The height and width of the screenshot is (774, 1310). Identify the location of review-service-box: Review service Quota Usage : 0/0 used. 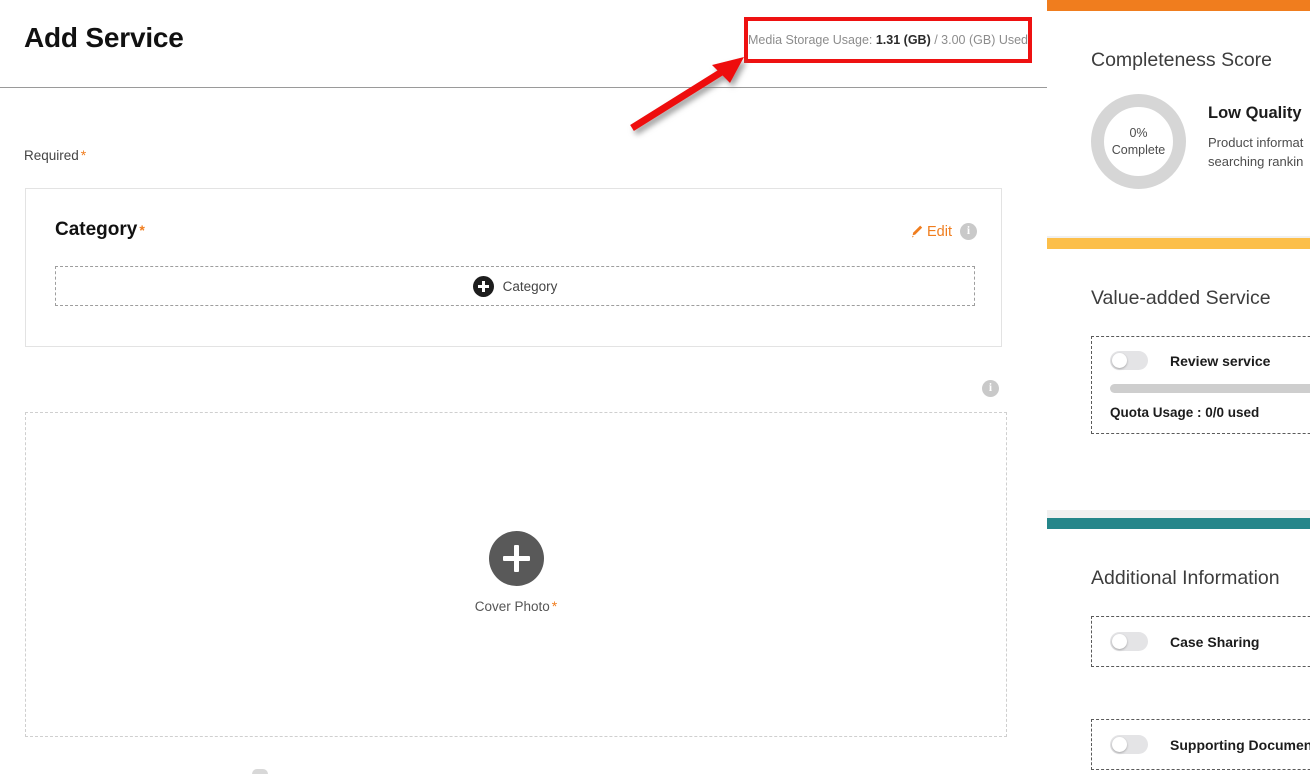
(1200, 385).